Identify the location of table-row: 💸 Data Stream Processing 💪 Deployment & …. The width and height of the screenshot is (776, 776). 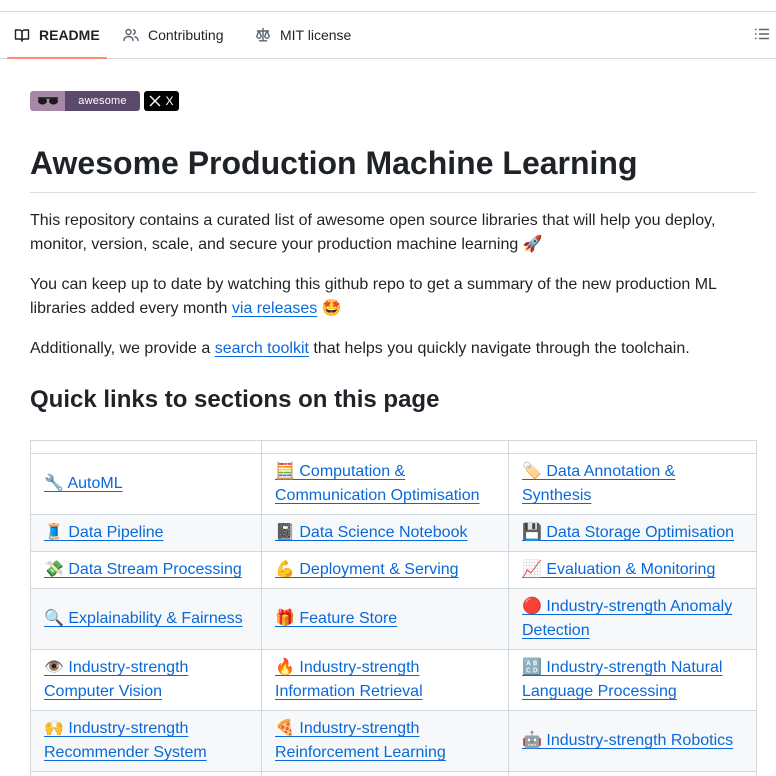
(393, 570).